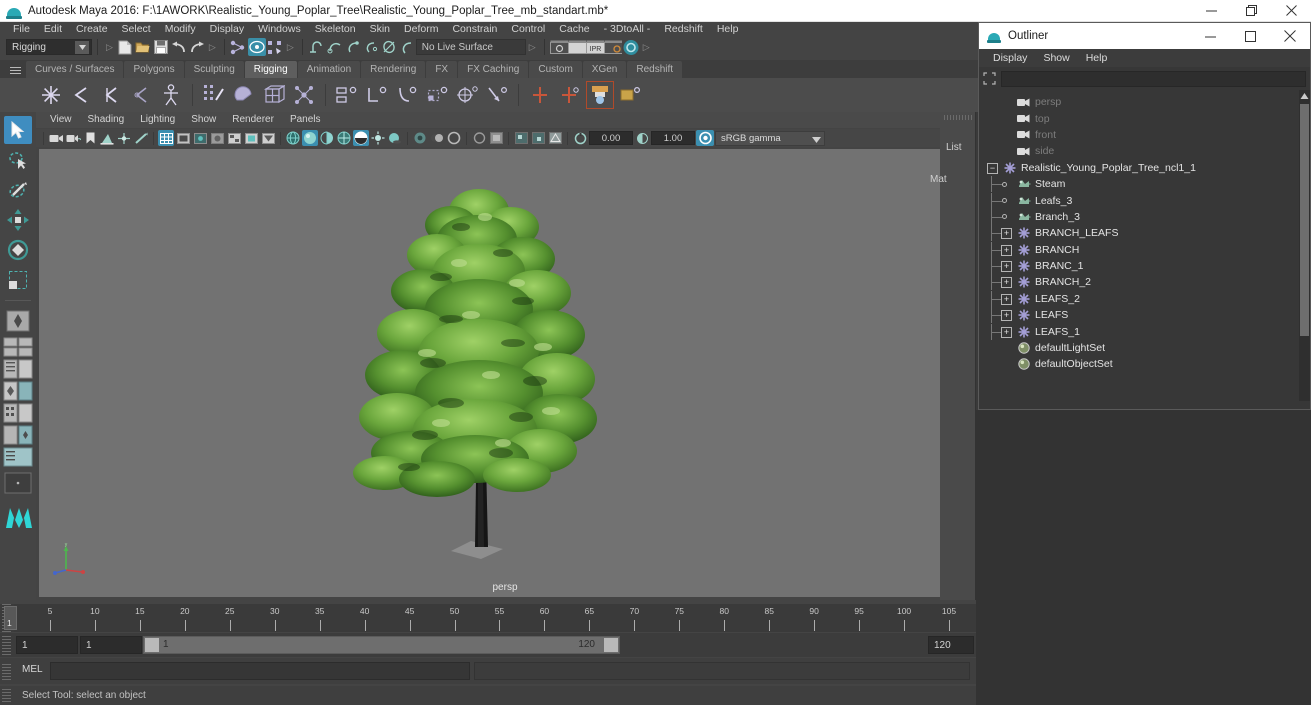  Describe the element at coordinates (18, 160) in the screenshot. I see `lasso-select-tool` at that location.